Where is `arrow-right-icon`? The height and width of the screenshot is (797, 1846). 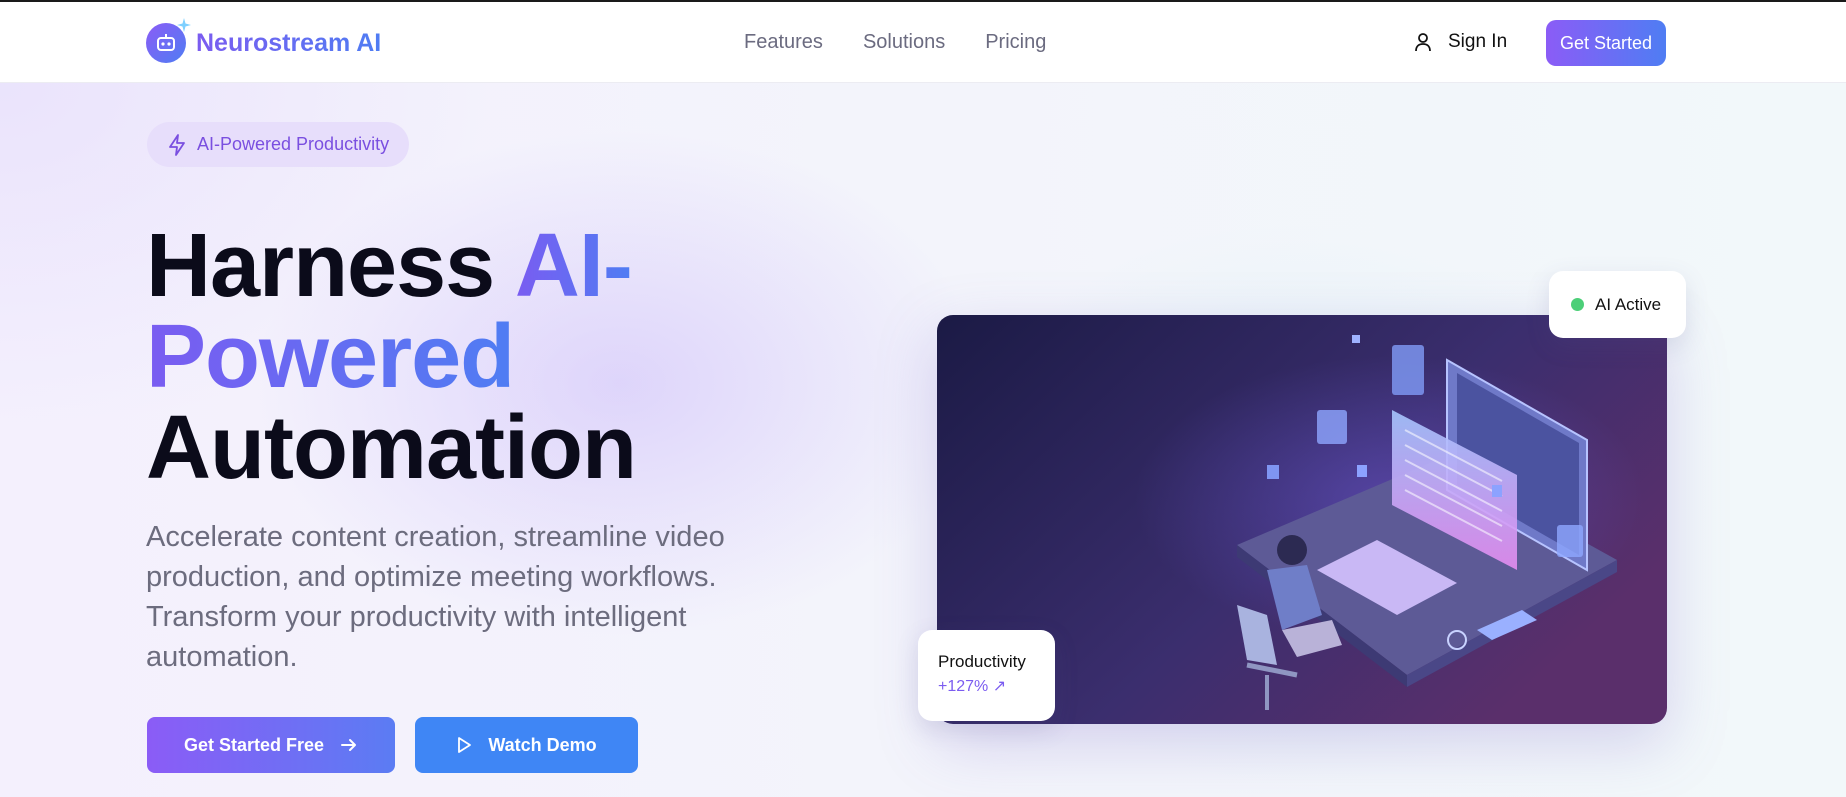 arrow-right-icon is located at coordinates (349, 745).